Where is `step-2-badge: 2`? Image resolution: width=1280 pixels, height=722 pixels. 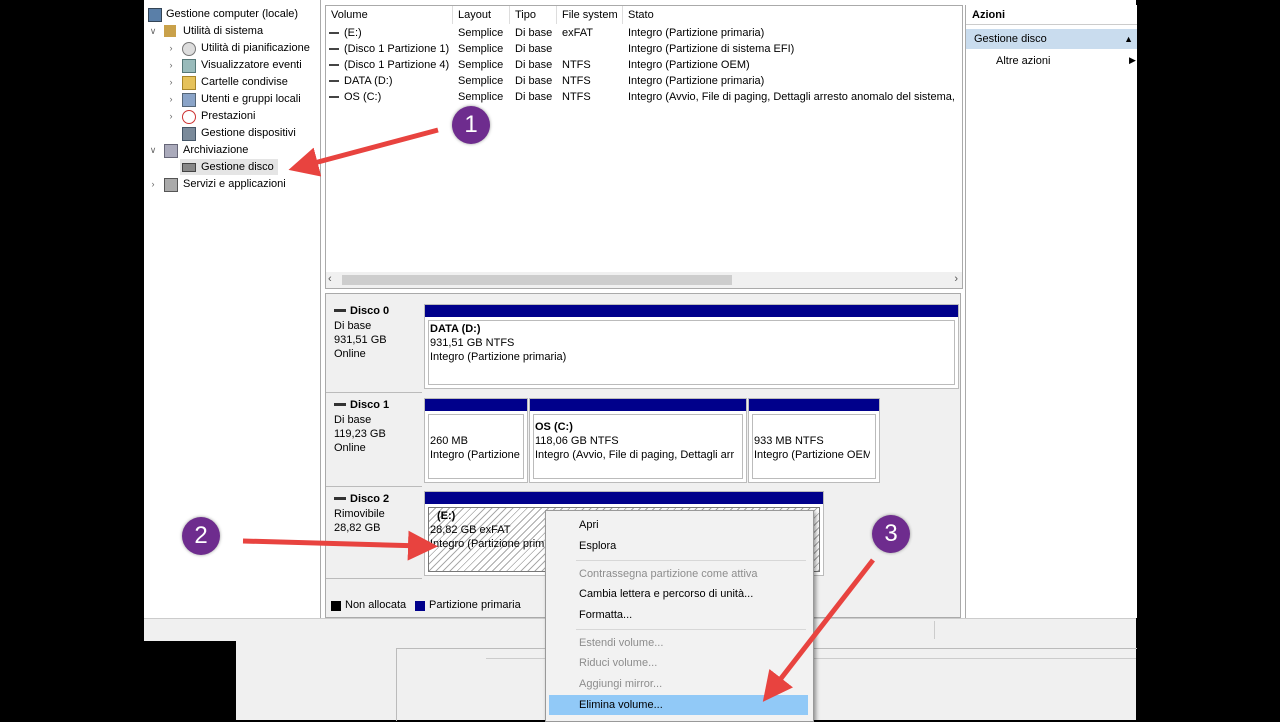
step-2-badge: 2 is located at coordinates (201, 536).